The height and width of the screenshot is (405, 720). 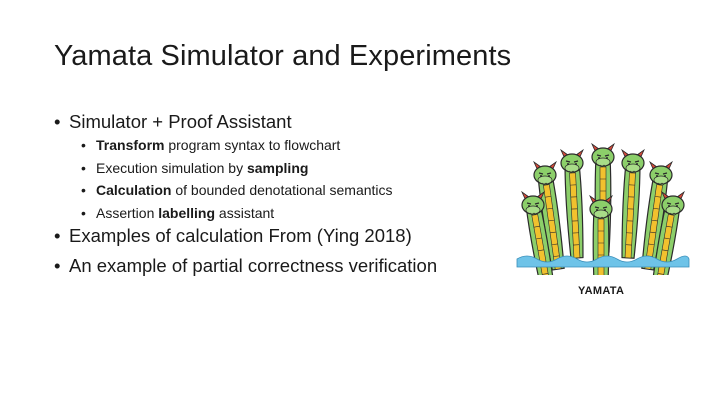 What do you see at coordinates (240, 235) in the screenshot?
I see `bullet-text: Examples of calculation From (Ying 2018)` at bounding box center [240, 235].